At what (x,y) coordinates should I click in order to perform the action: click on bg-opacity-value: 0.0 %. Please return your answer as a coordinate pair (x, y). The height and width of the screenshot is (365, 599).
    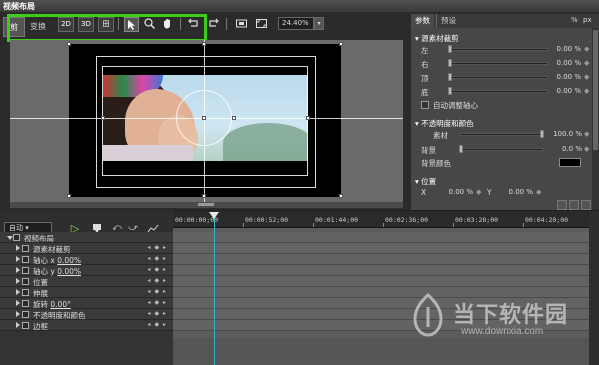
    Looking at the image, I should click on (565, 149).